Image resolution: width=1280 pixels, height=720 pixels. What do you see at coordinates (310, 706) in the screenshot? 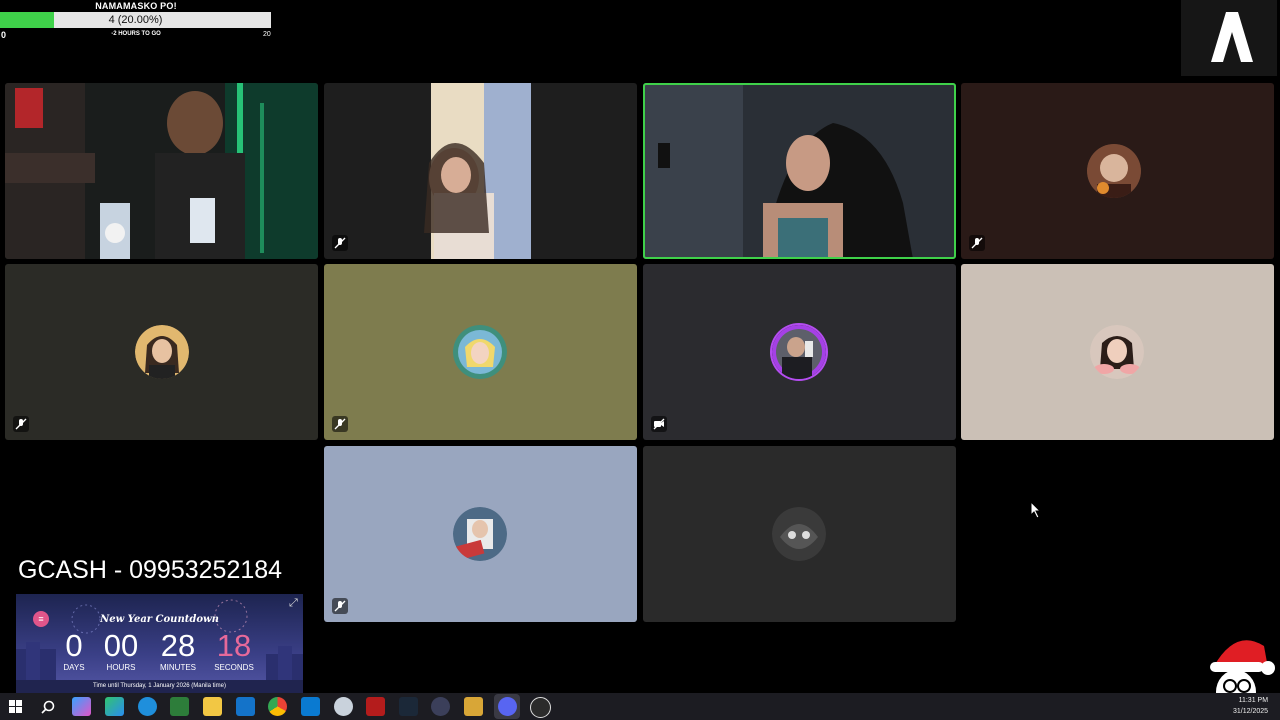
I see `store-icon` at bounding box center [310, 706].